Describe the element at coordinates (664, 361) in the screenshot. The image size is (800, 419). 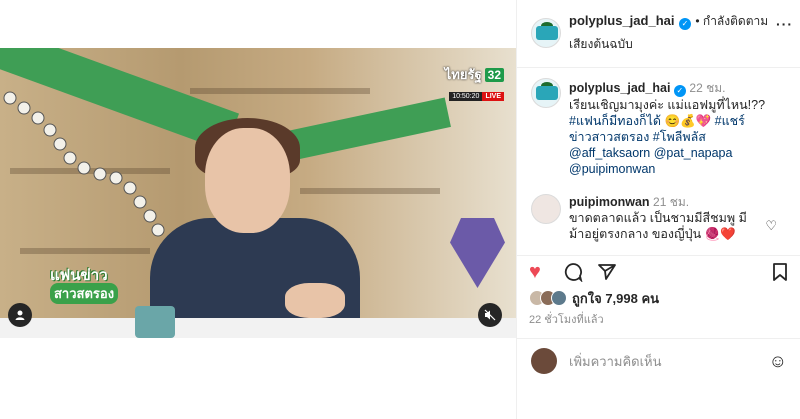
I see `comment-input` at that location.